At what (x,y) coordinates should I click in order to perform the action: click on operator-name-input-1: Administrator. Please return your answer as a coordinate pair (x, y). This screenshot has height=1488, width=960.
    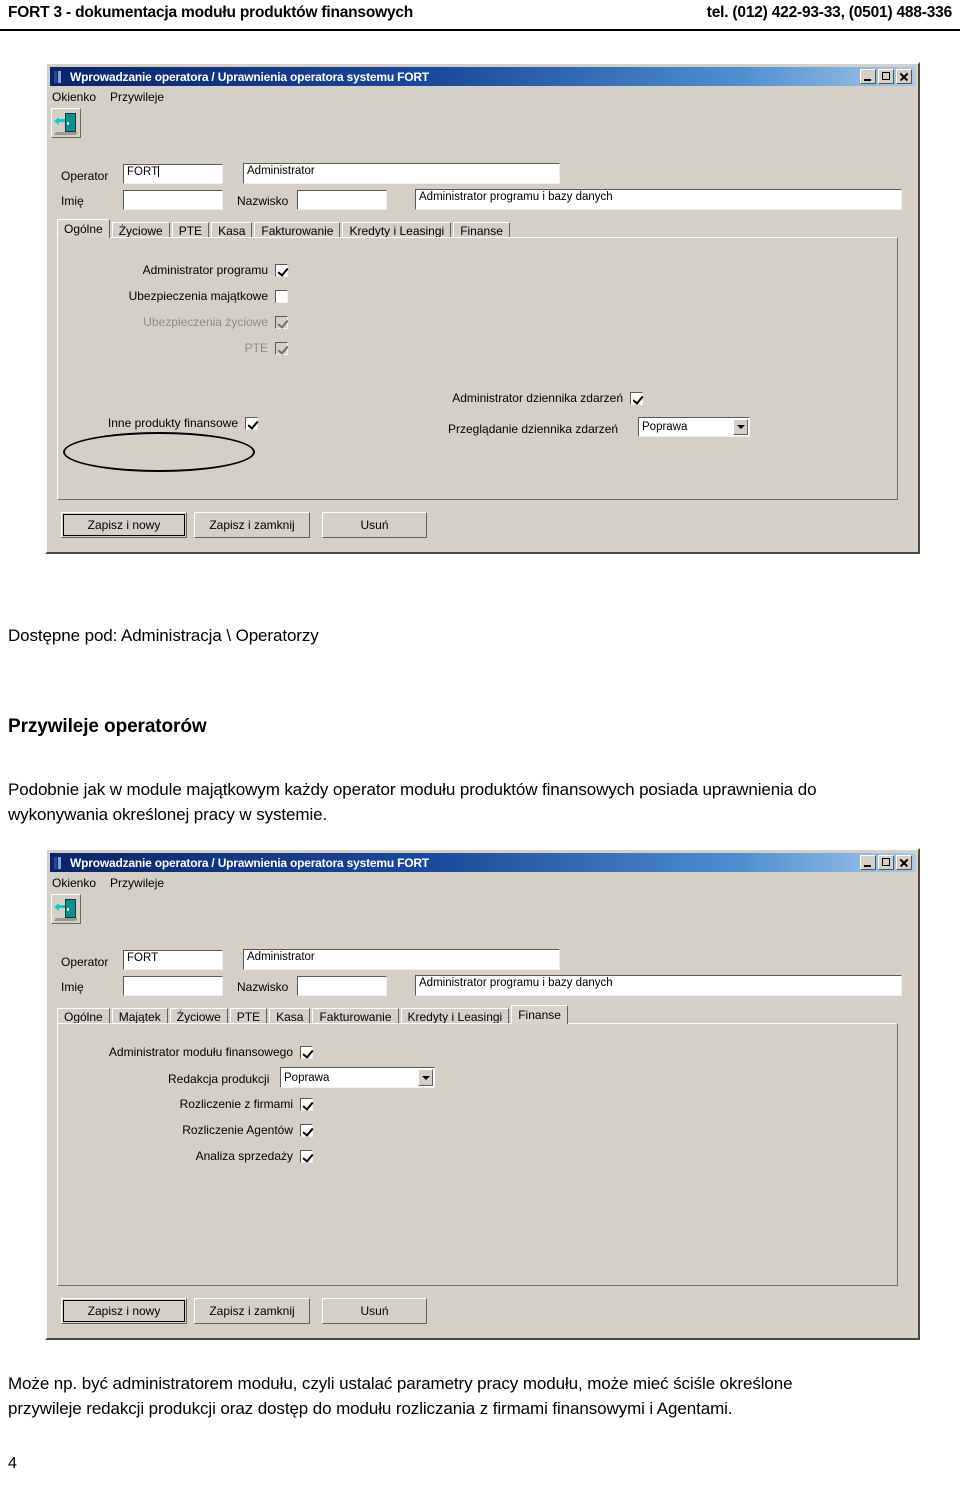
    Looking at the image, I should click on (401, 173).